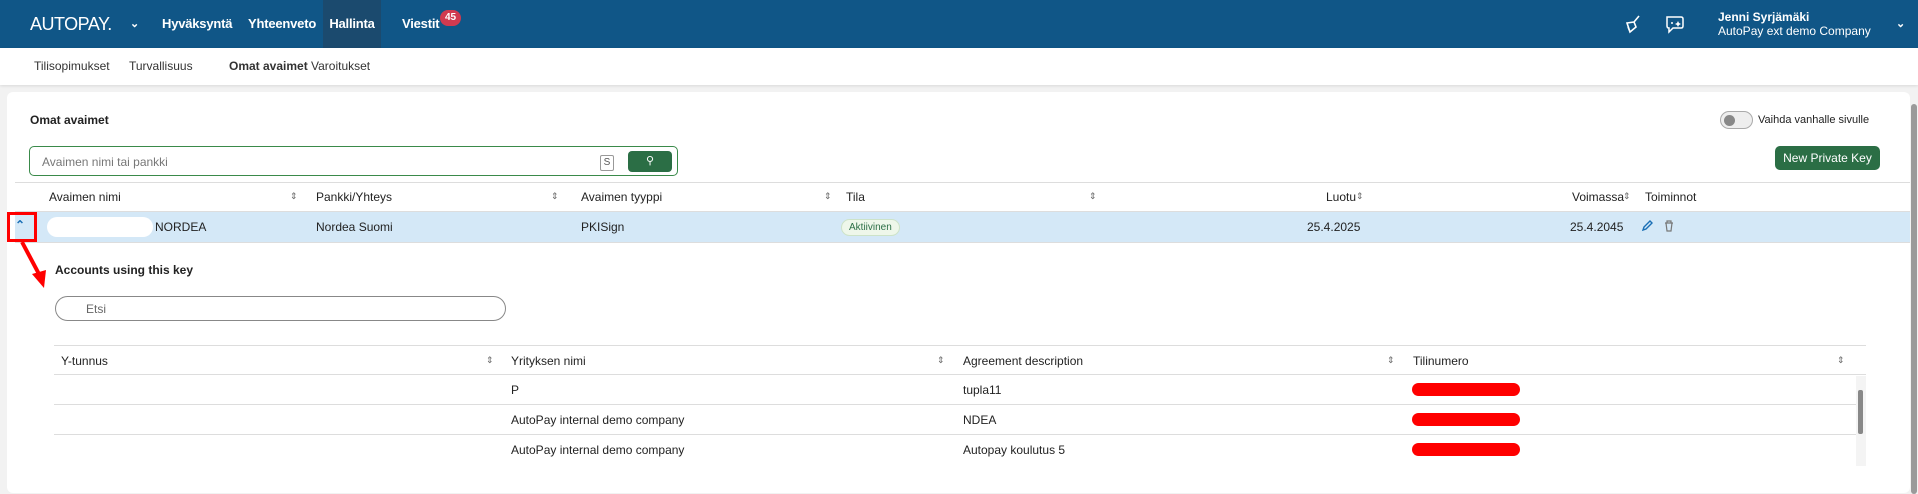 The image size is (1918, 494). I want to click on new-private-key-button: New Private Key, so click(1827, 158).